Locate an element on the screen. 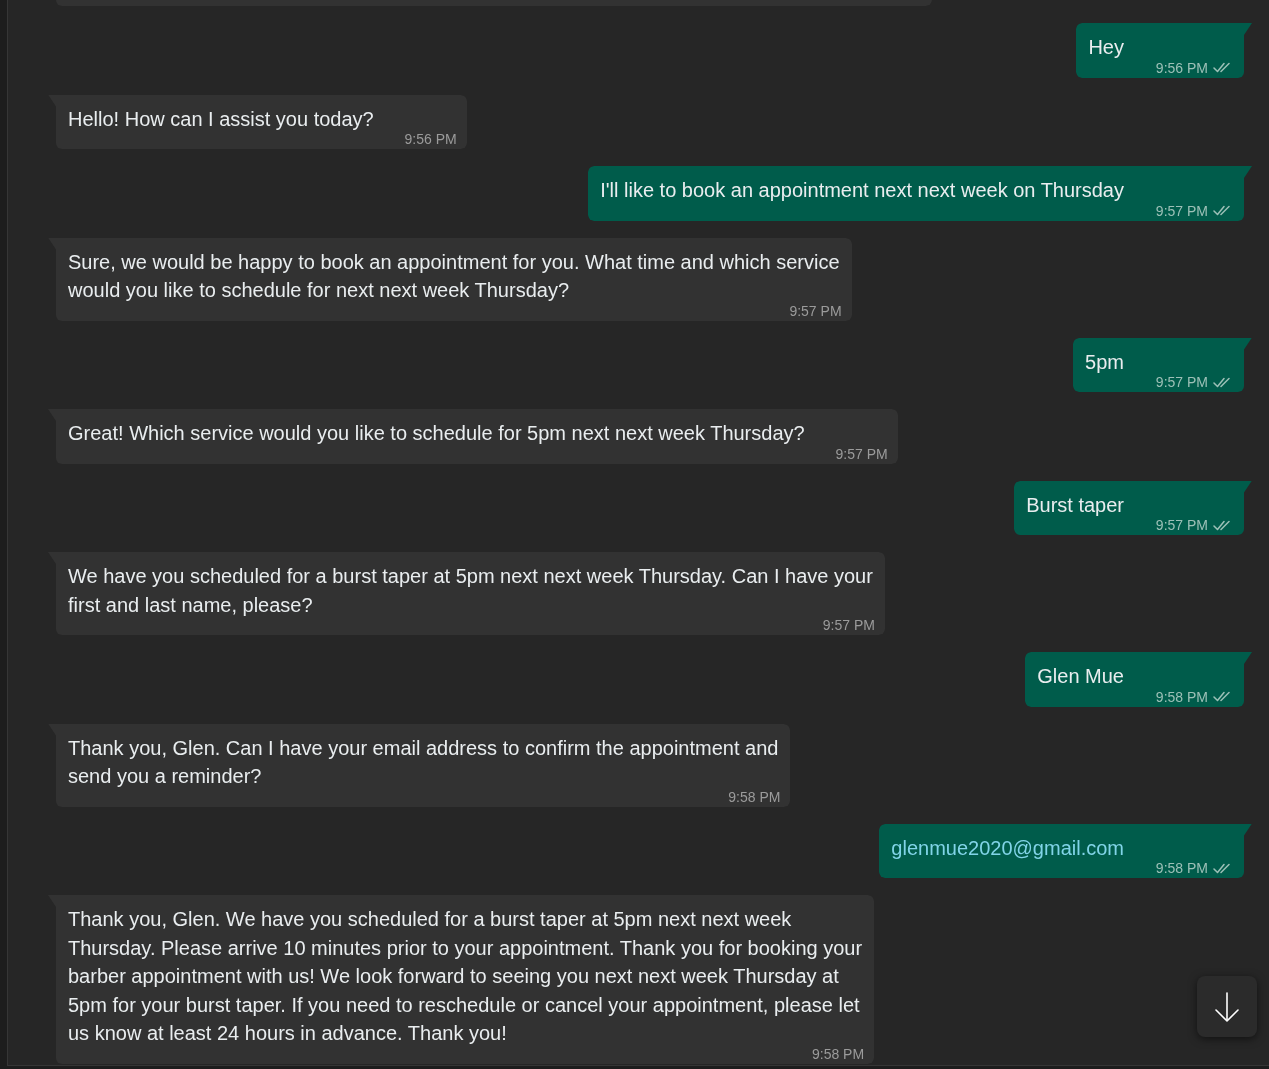 Image resolution: width=1269 pixels, height=1069 pixels. message-text: Burst taper is located at coordinates (1075, 504).